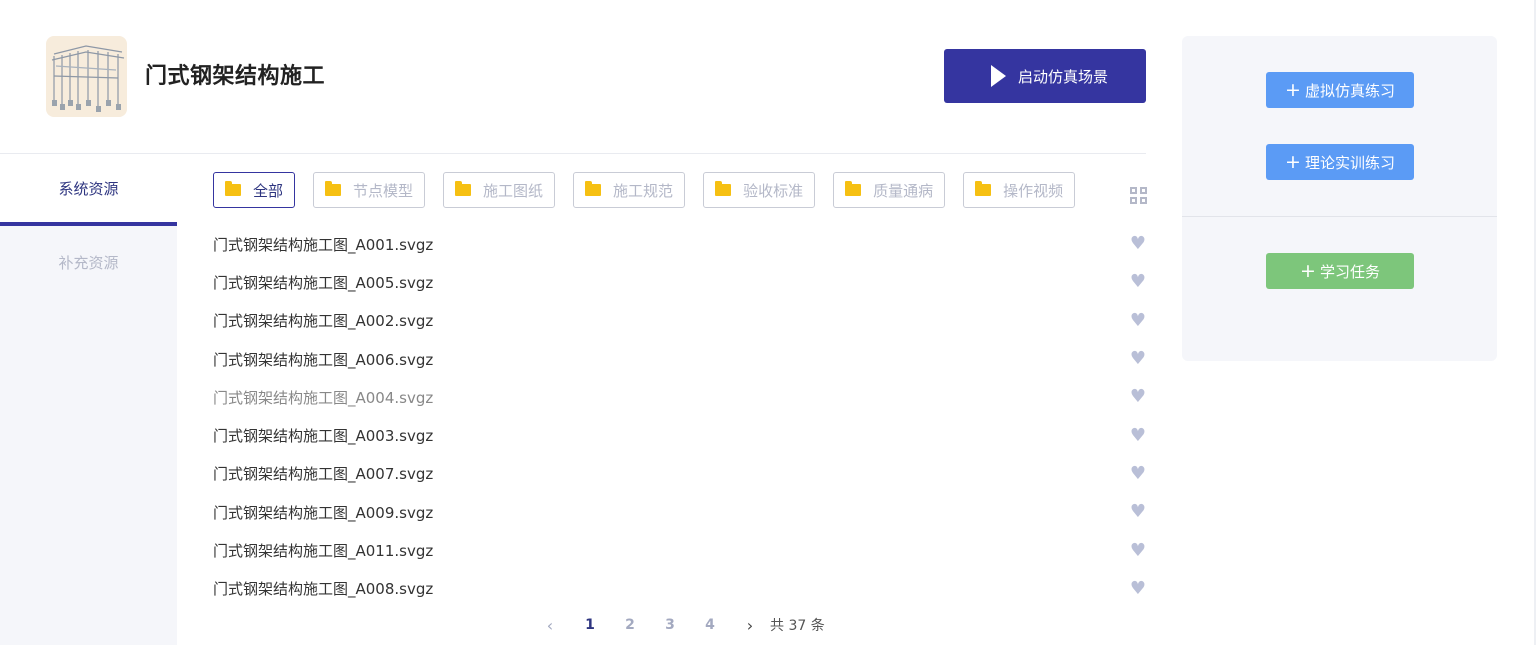 The image size is (1536, 645). Describe the element at coordinates (323, 473) in the screenshot. I see `file-name: 门式钢架结构施工图_A007.svgz` at that location.